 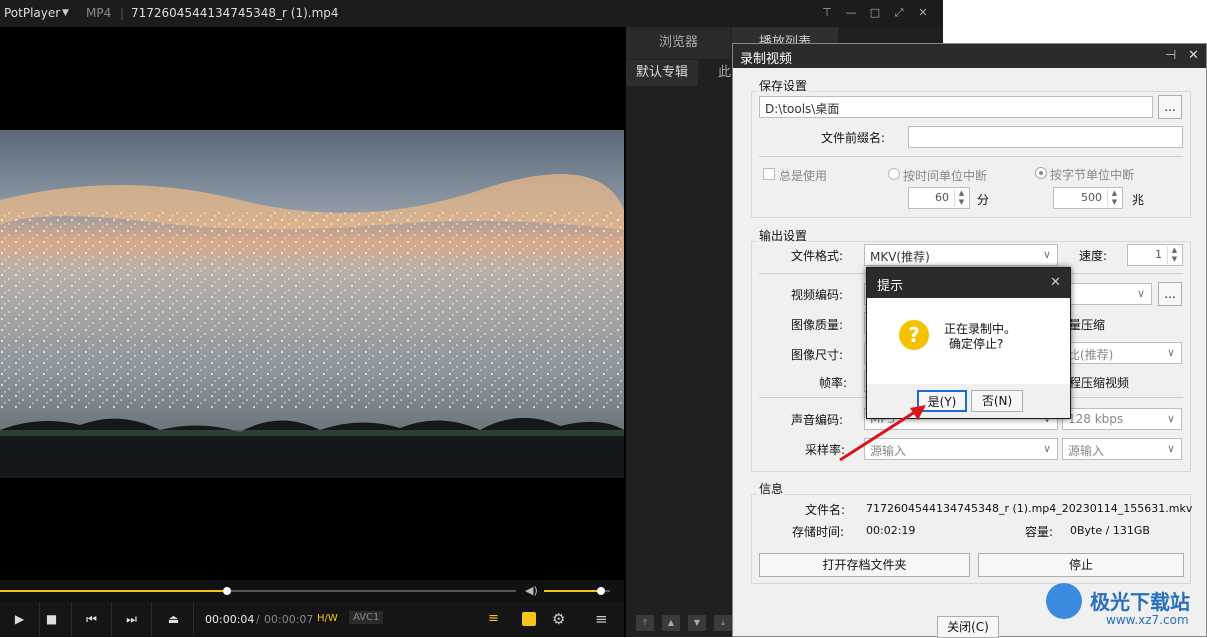 What do you see at coordinates (914, 335) in the screenshot?
I see `question-icon: ?` at bounding box center [914, 335].